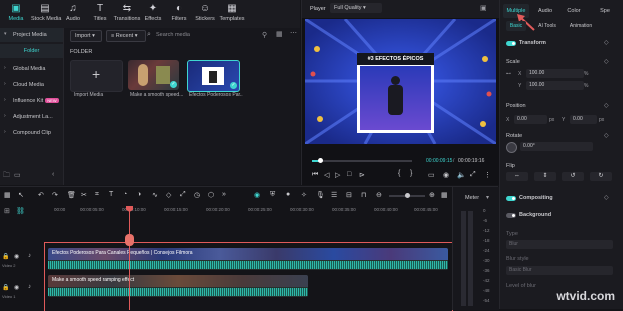 This screenshot has width=623, height=311. Describe the element at coordinates (511, 147) in the screenshot. I see `rotate-dial` at that location.